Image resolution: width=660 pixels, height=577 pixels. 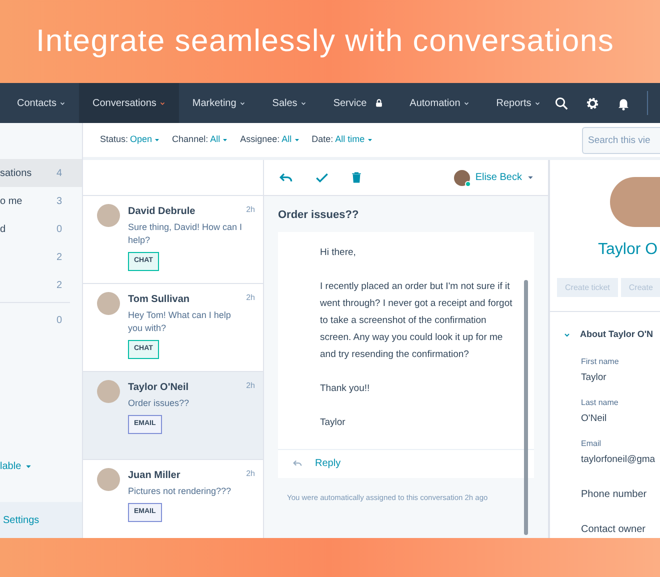 What do you see at coordinates (159, 300) in the screenshot?
I see `contact-name: Tom Sullivan` at bounding box center [159, 300].